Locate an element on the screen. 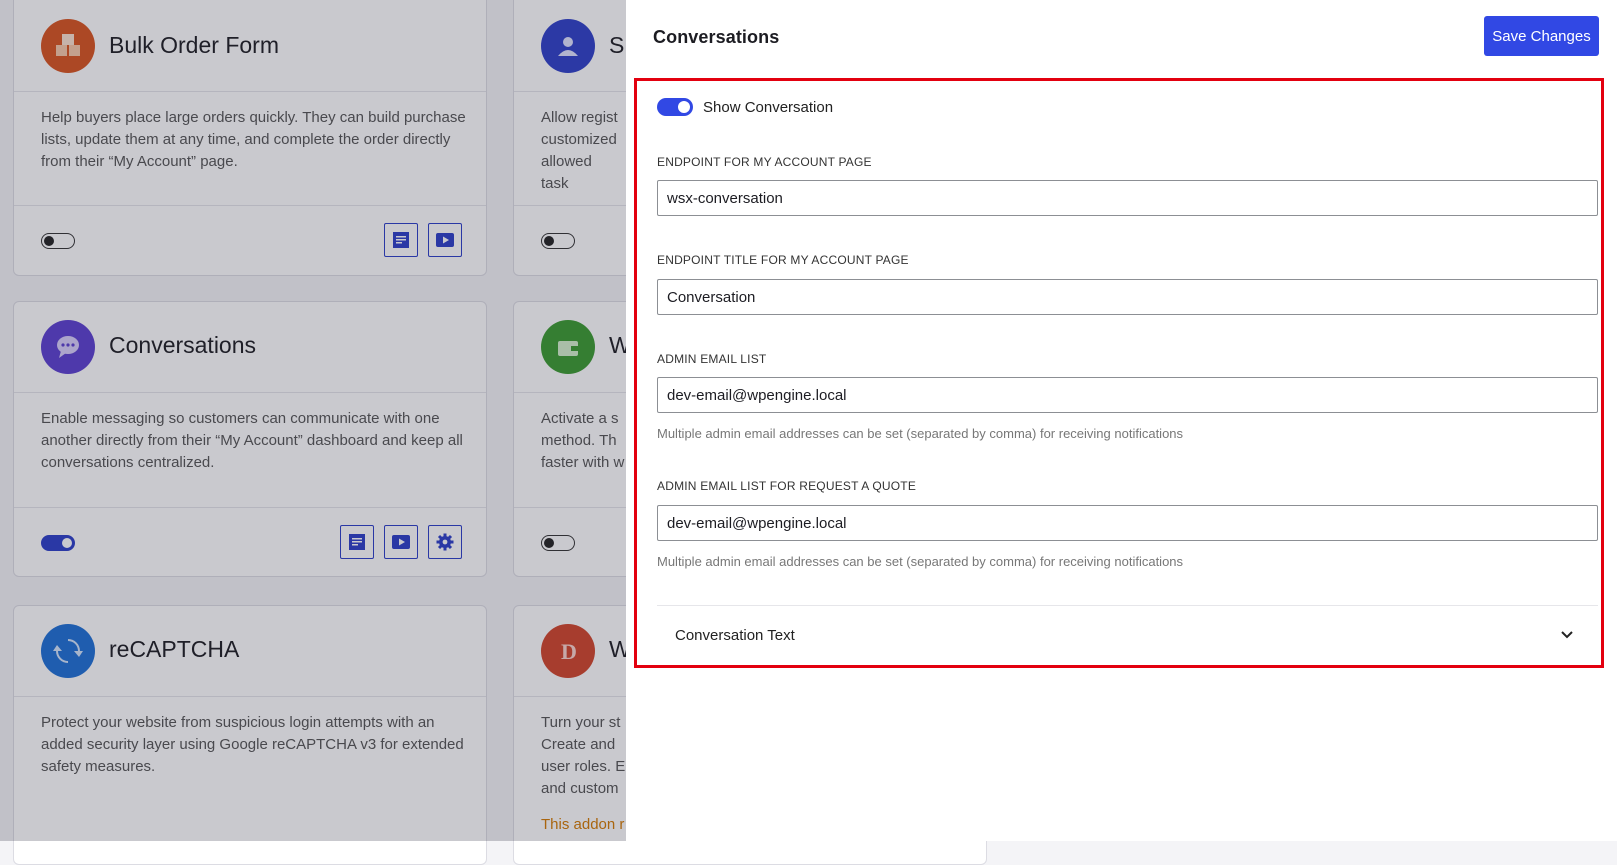  accordion-label: Conversation Text is located at coordinates (735, 635).